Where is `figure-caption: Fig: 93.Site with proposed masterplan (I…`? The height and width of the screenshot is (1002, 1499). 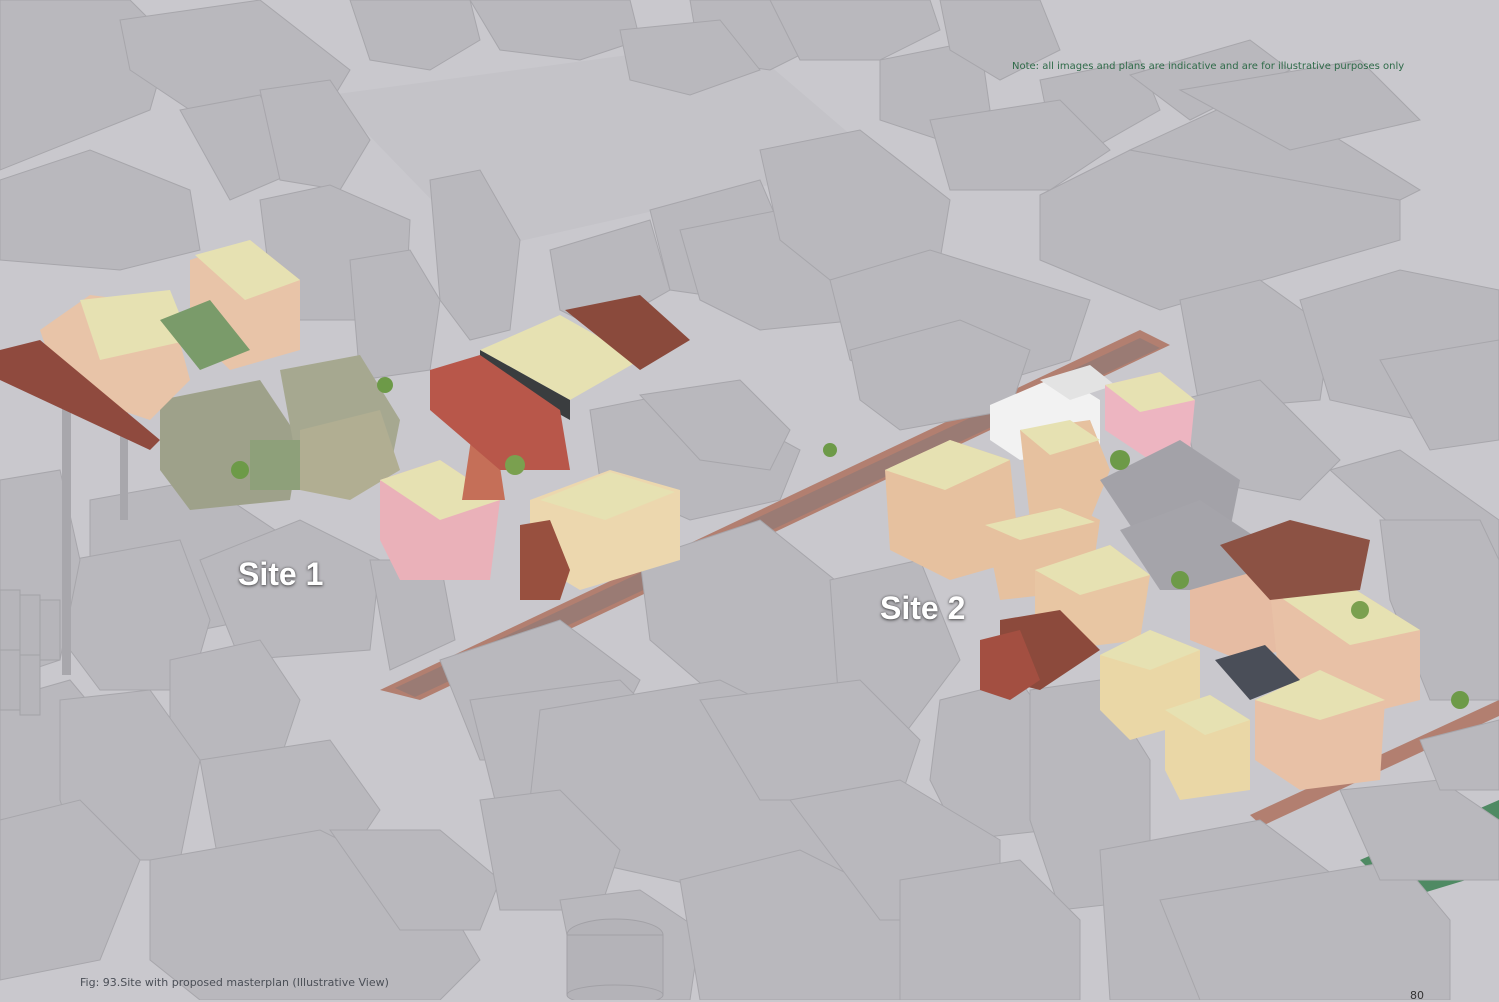 figure-caption: Fig: 93.Site with proposed masterplan (I… is located at coordinates (234, 982).